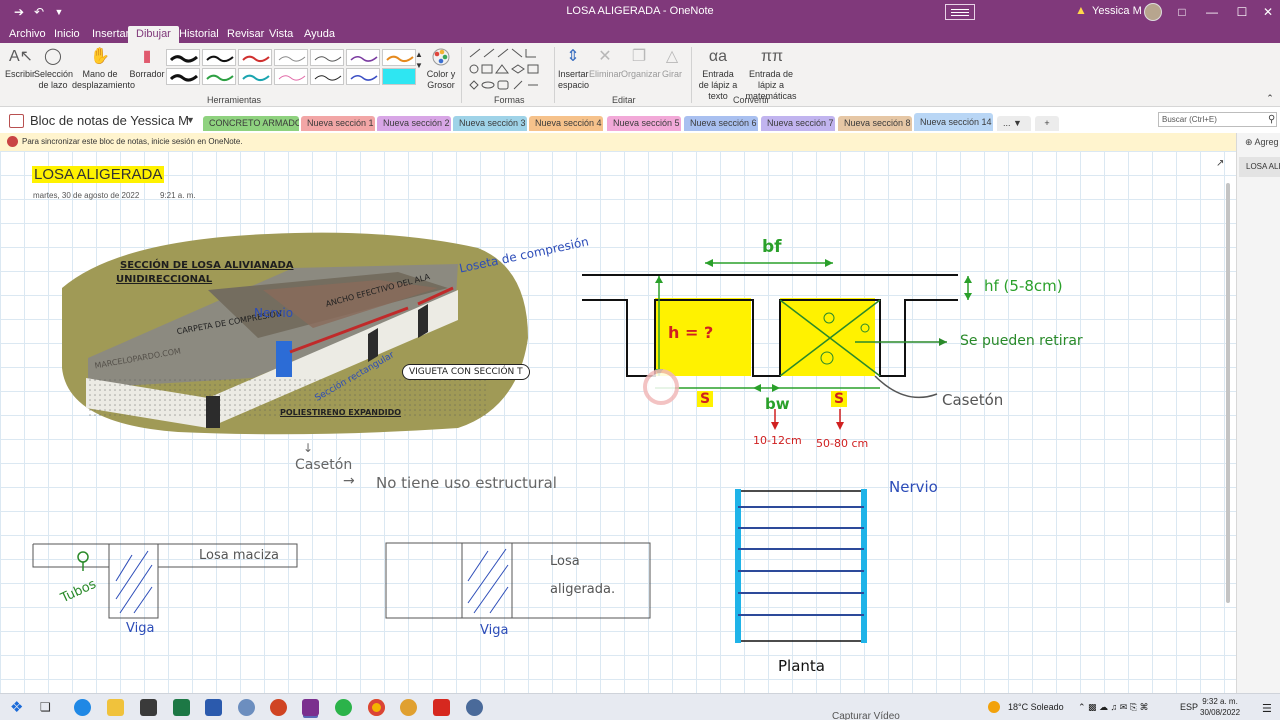 This screenshot has width=1280, height=720. What do you see at coordinates (147, 63) in the screenshot?
I see `eraser-button: ▮ Borrador` at bounding box center [147, 63].